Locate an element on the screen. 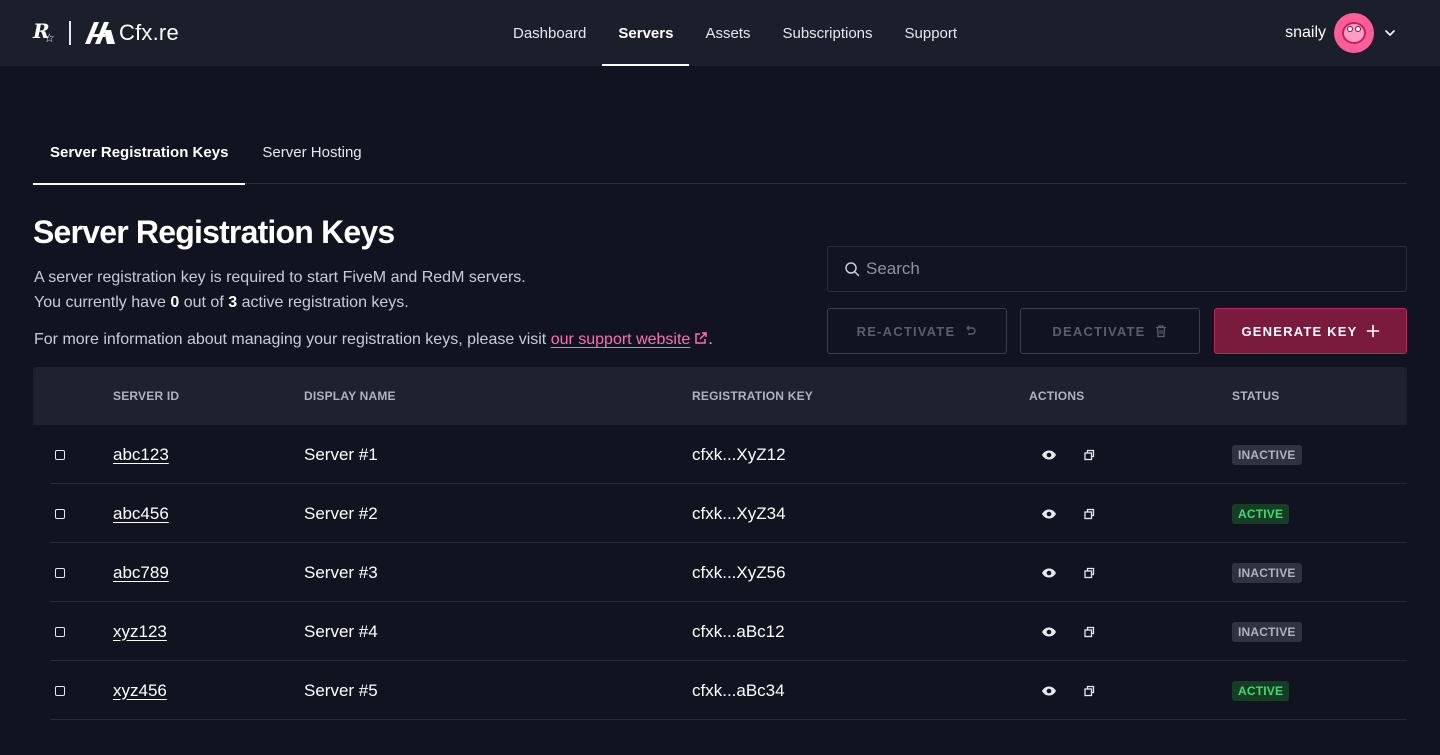 The image size is (1440, 755). status-cell: ACTIVE is located at coordinates (1261, 690).